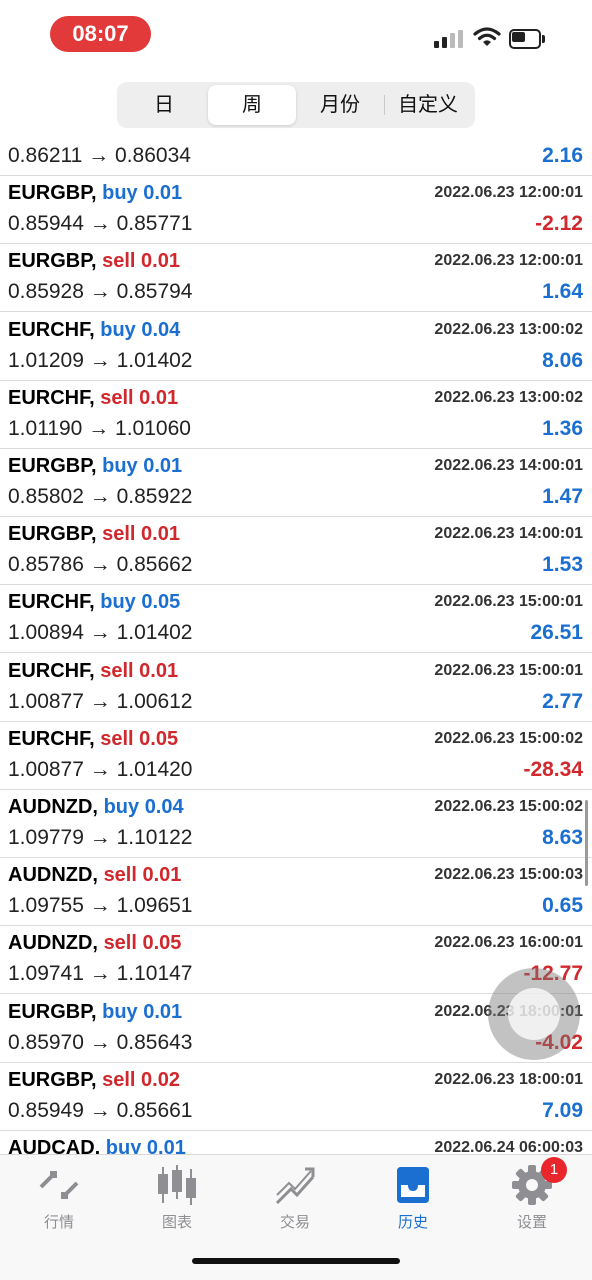 The width and height of the screenshot is (592, 1280). What do you see at coordinates (508, 875) in the screenshot?
I see `trade-time: 2022.06.23 15:00:03` at bounding box center [508, 875].